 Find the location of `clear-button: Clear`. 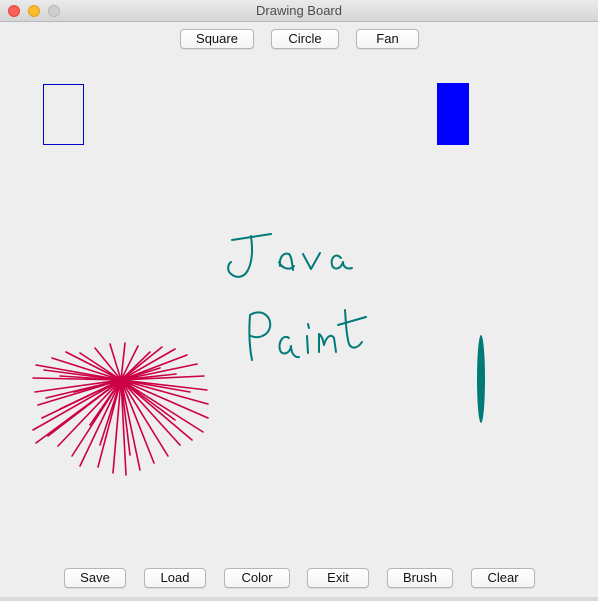

clear-button: Clear is located at coordinates (503, 578).